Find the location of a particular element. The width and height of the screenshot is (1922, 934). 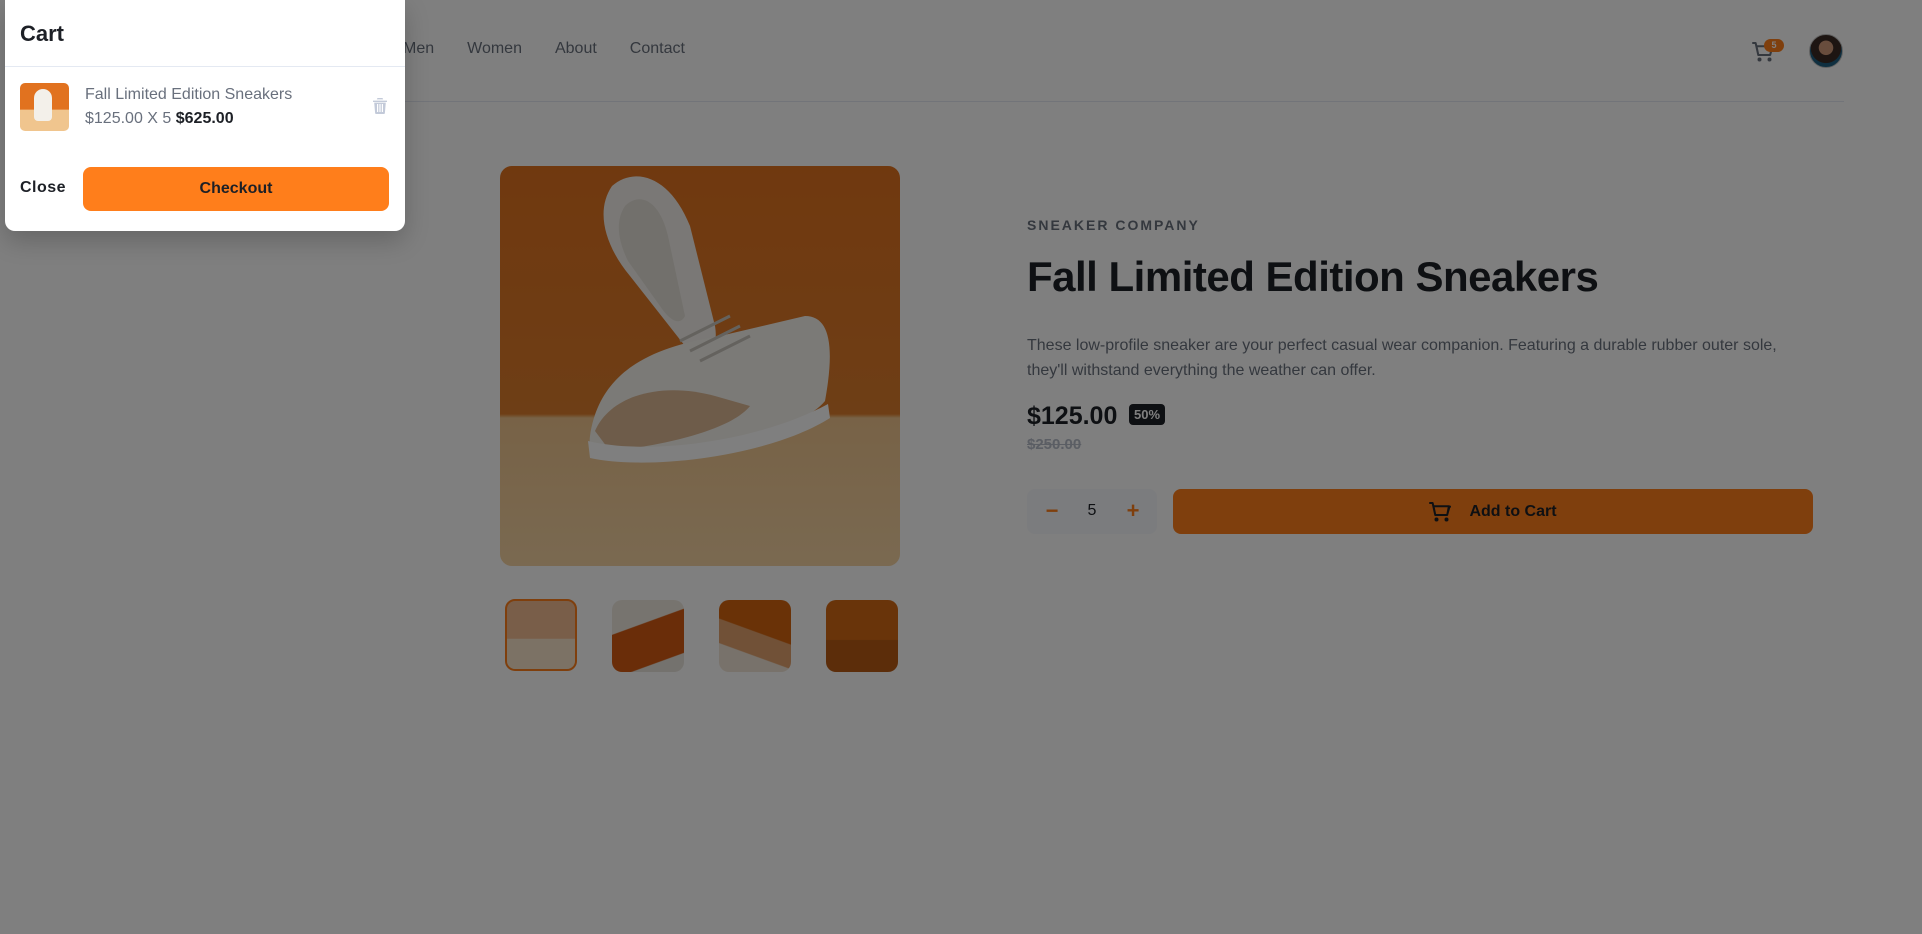

cart-item-total: $625.00 is located at coordinates (204, 118).